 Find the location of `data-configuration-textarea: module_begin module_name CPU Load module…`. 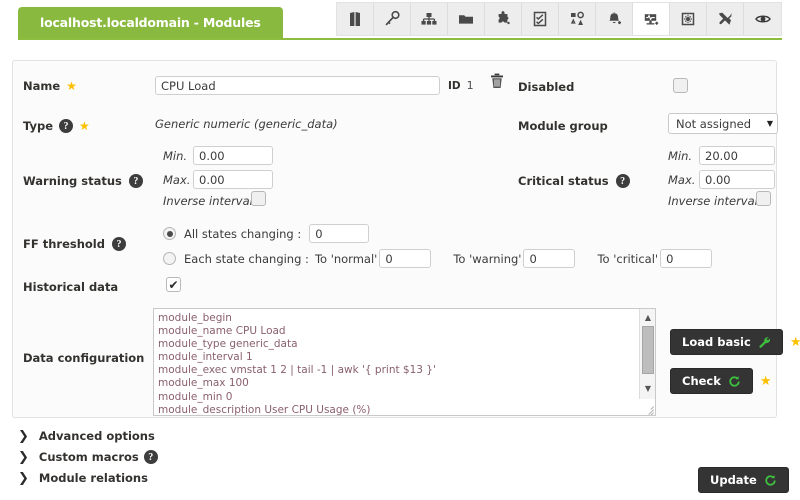

data-configuration-textarea: module_begin module_name CPU Load module… is located at coordinates (404, 362).